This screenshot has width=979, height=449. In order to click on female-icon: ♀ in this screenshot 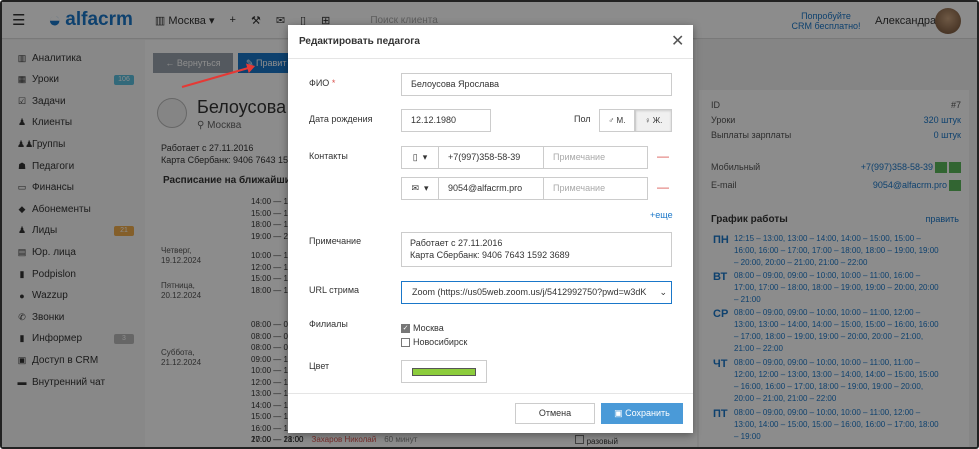, I will do `click(647, 120)`.